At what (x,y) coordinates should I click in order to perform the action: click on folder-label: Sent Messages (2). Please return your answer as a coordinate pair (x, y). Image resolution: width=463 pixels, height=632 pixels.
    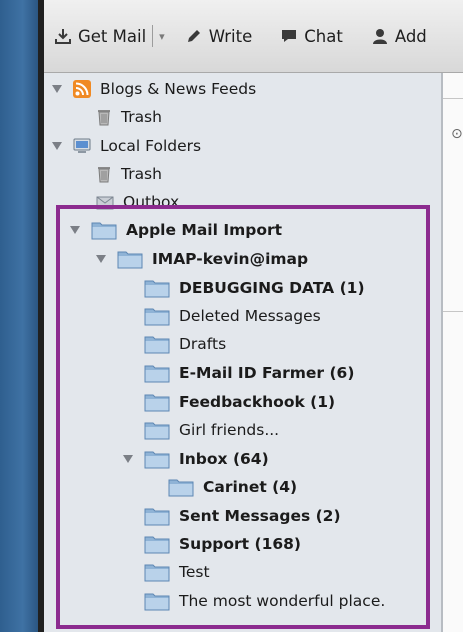
    Looking at the image, I should click on (260, 516).